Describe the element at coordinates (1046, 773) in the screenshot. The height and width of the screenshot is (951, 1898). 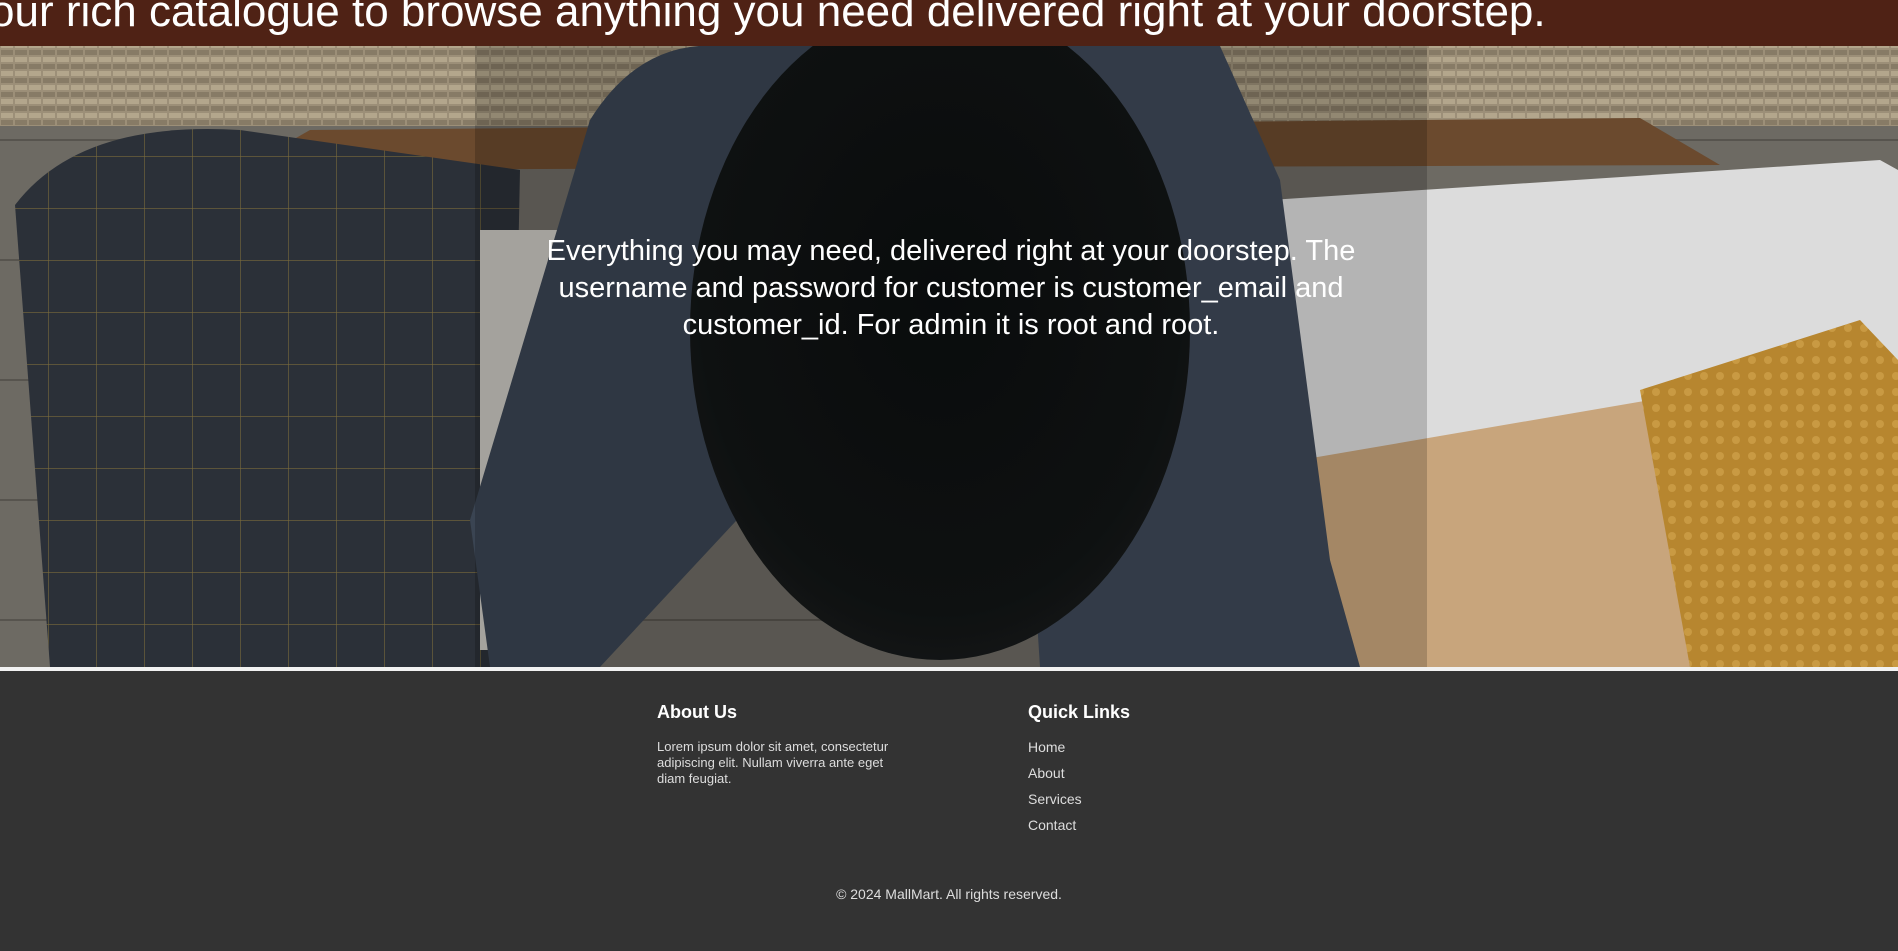
I see `quick-link-about: About` at that location.